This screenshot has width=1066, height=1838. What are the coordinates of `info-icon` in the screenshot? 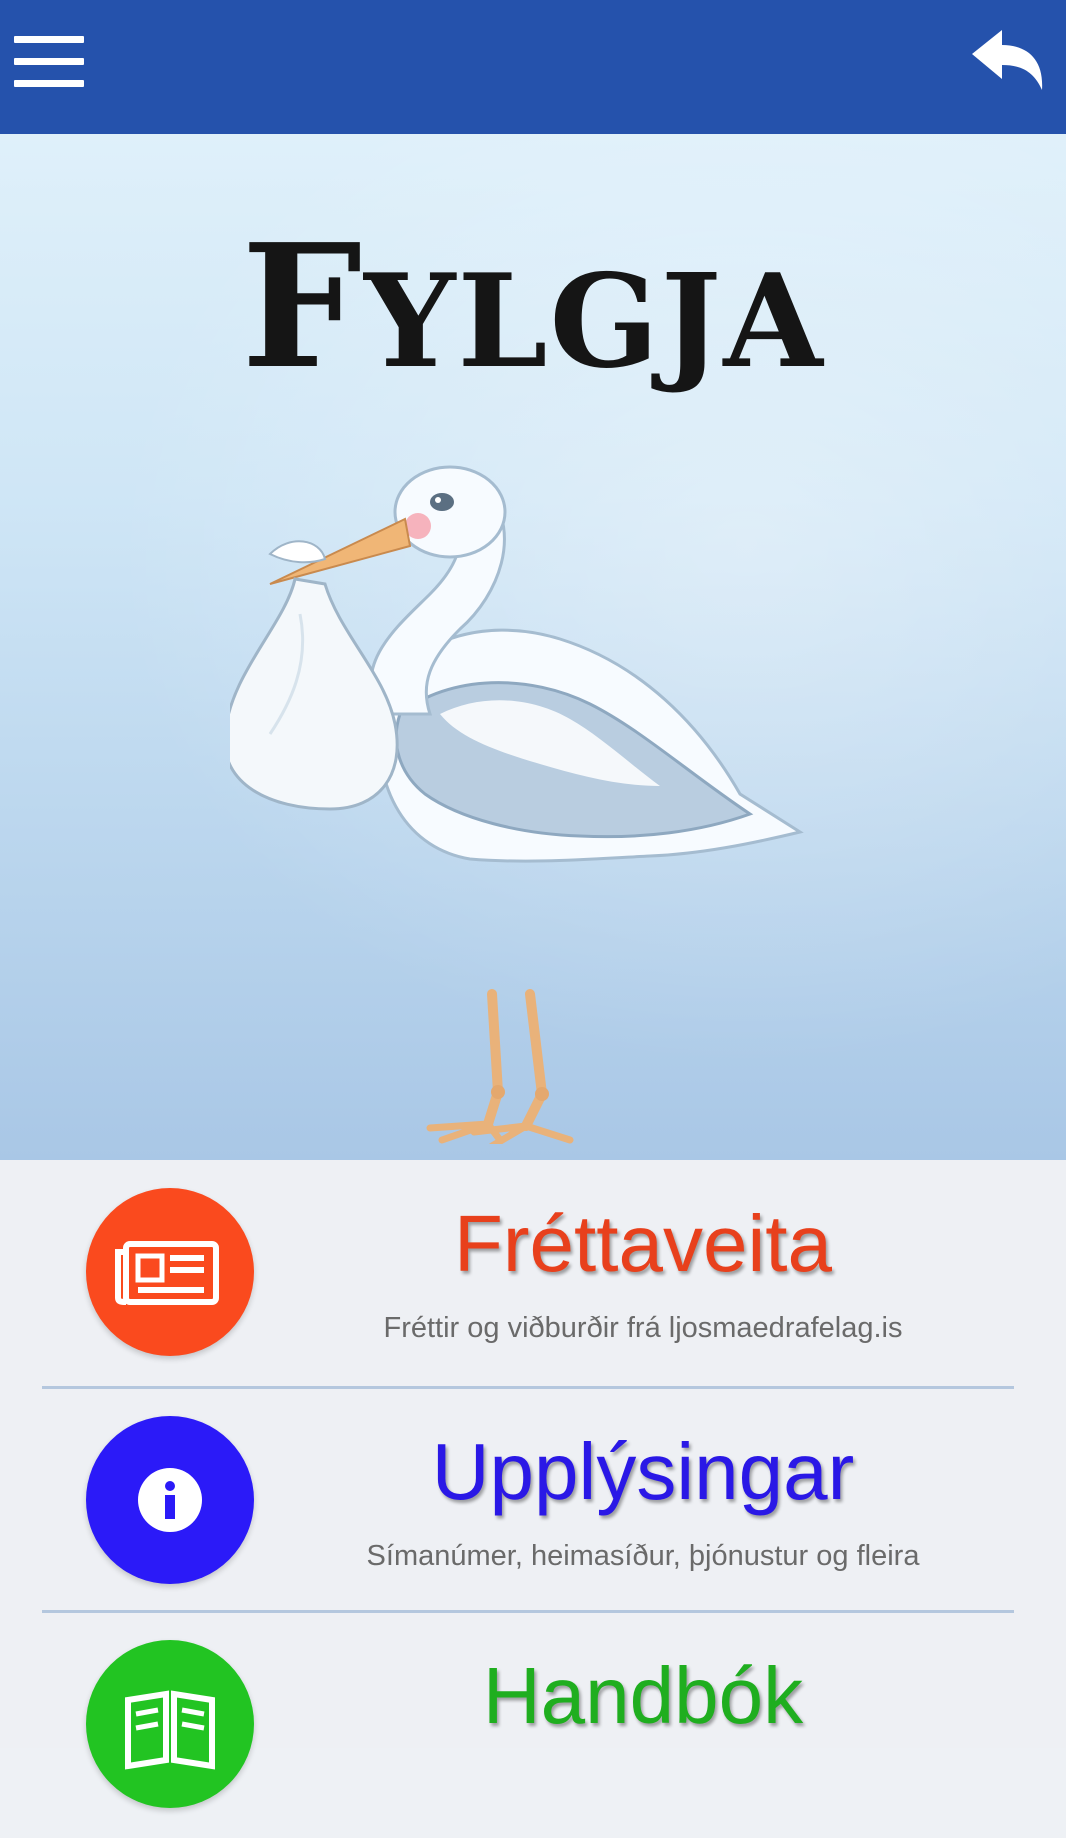 It's located at (170, 1500).